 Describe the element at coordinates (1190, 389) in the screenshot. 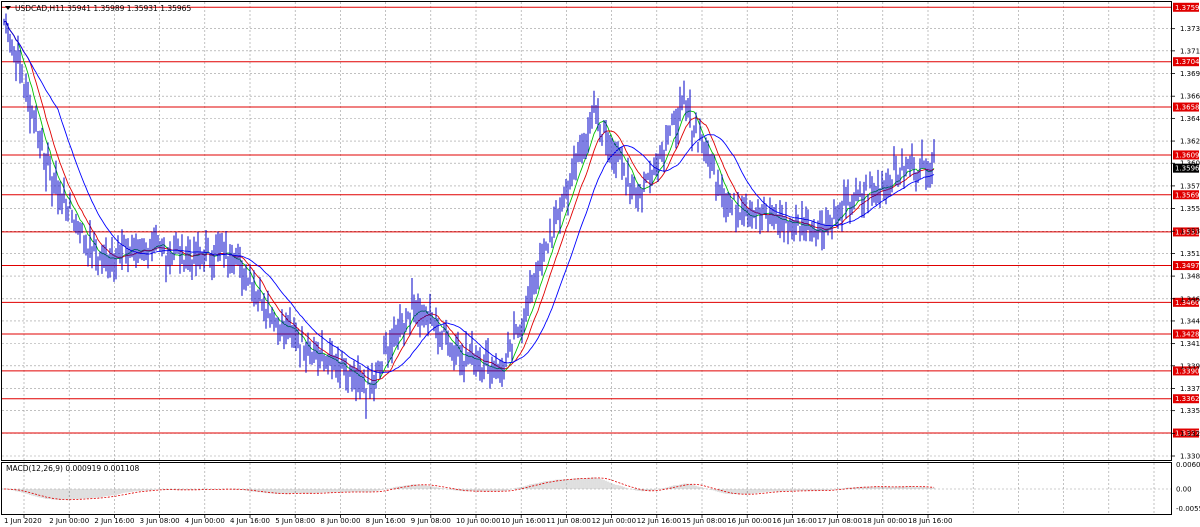

I see `y-tick-label: 1.33730` at that location.